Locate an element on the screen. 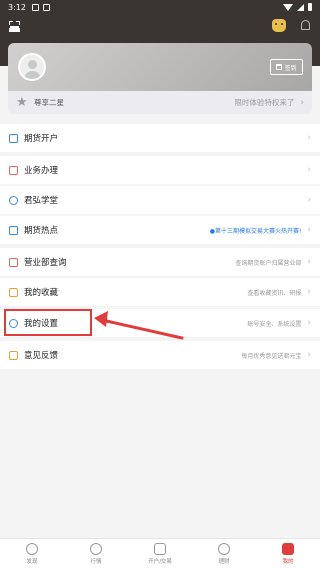  compass-icon is located at coordinates (32, 548).